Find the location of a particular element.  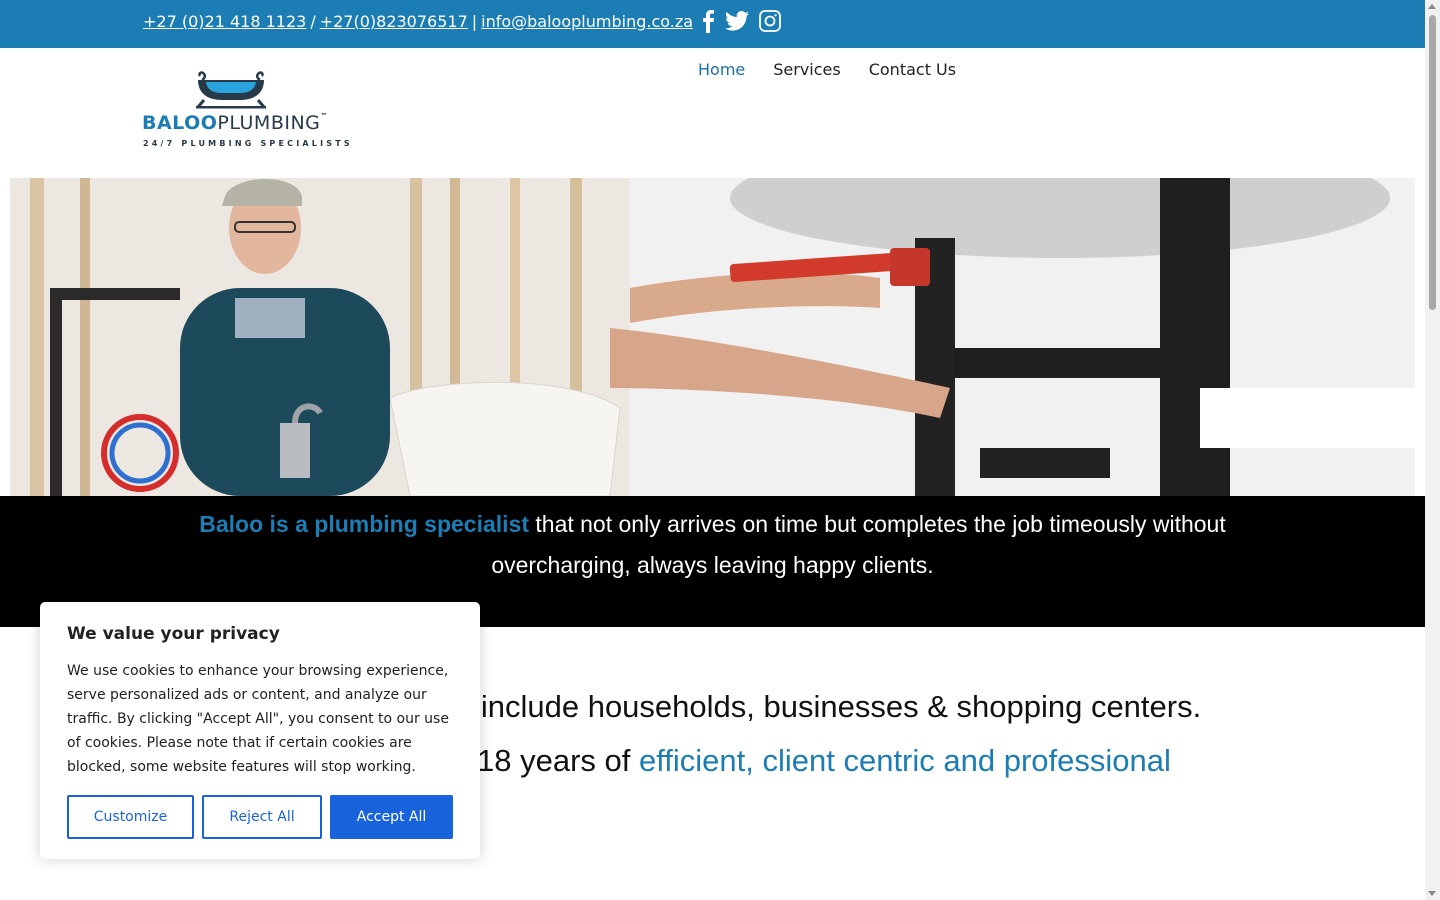

cookie-actions: Customize Reject All Accept All is located at coordinates (260, 817).